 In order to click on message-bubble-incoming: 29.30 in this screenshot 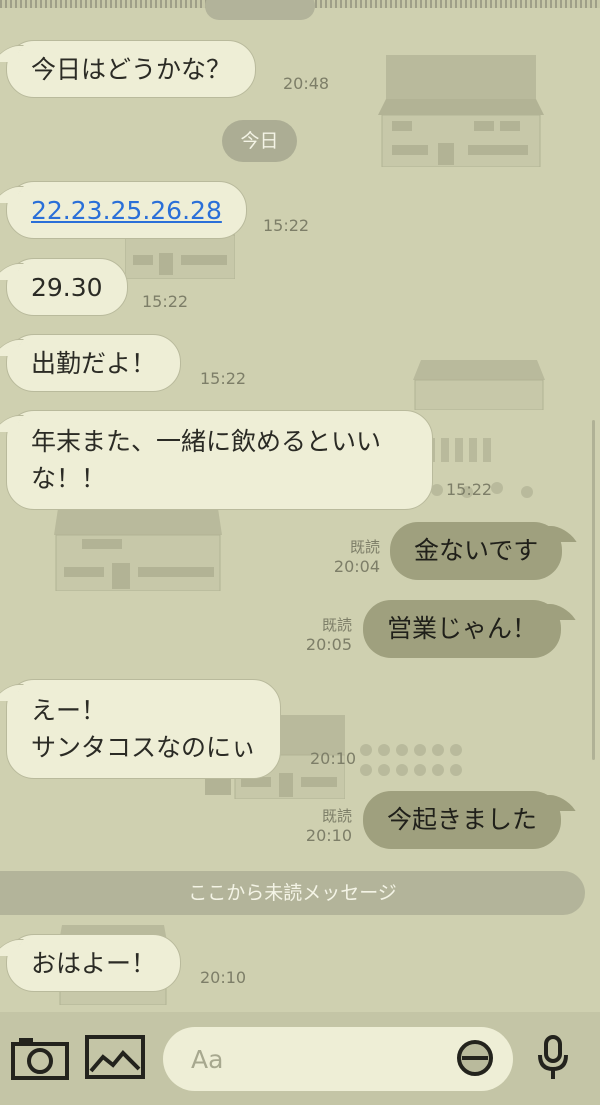, I will do `click(67, 287)`.